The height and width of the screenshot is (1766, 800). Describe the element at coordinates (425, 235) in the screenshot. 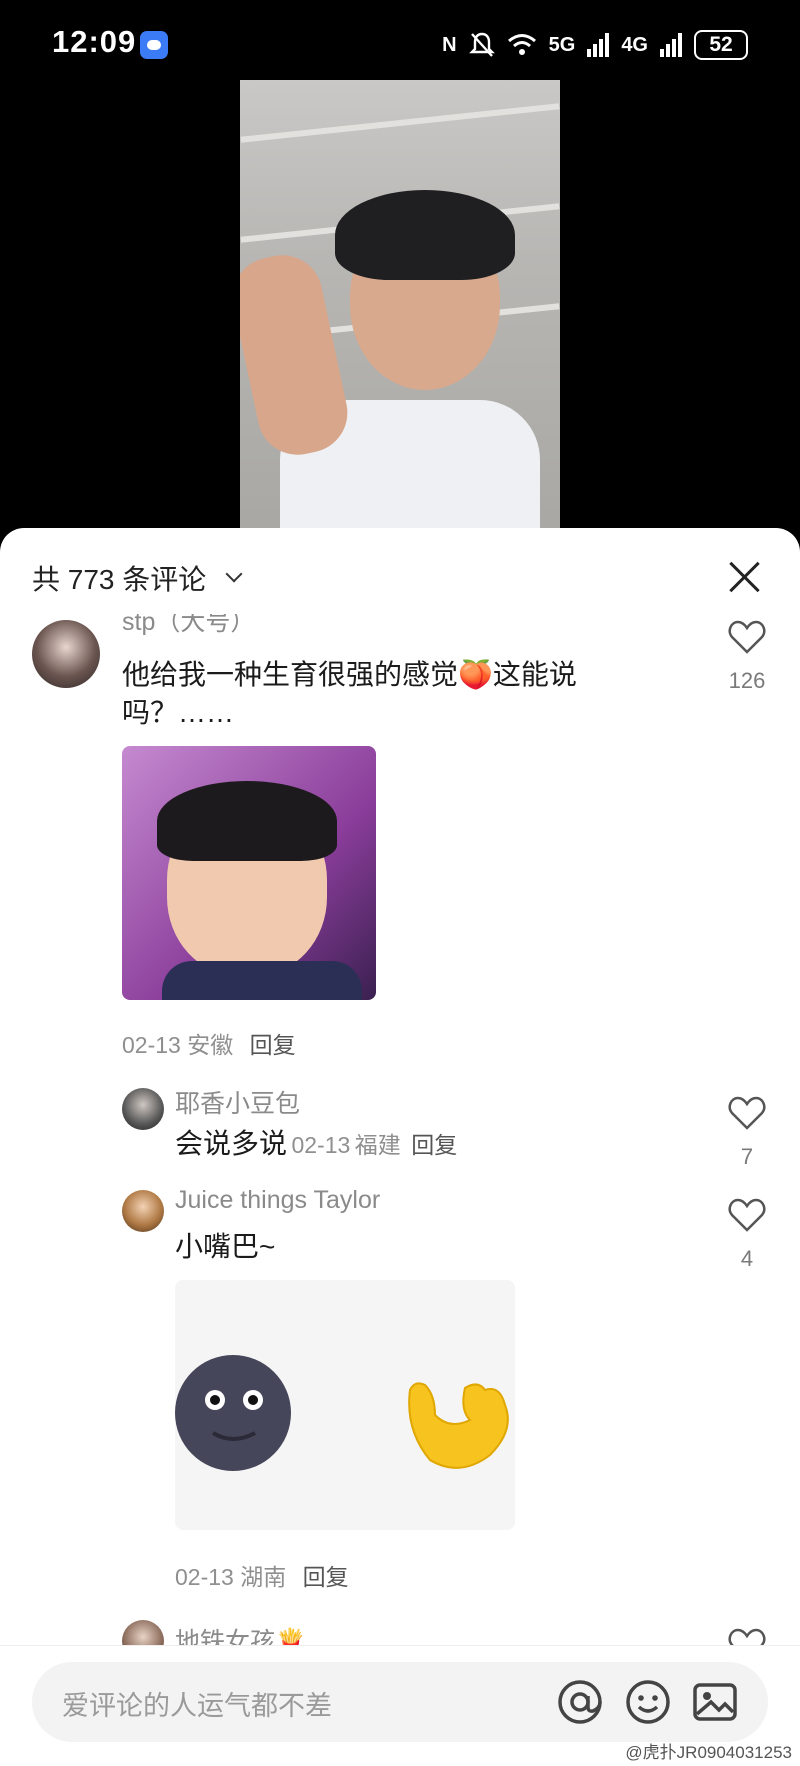

I see `person-hair` at that location.